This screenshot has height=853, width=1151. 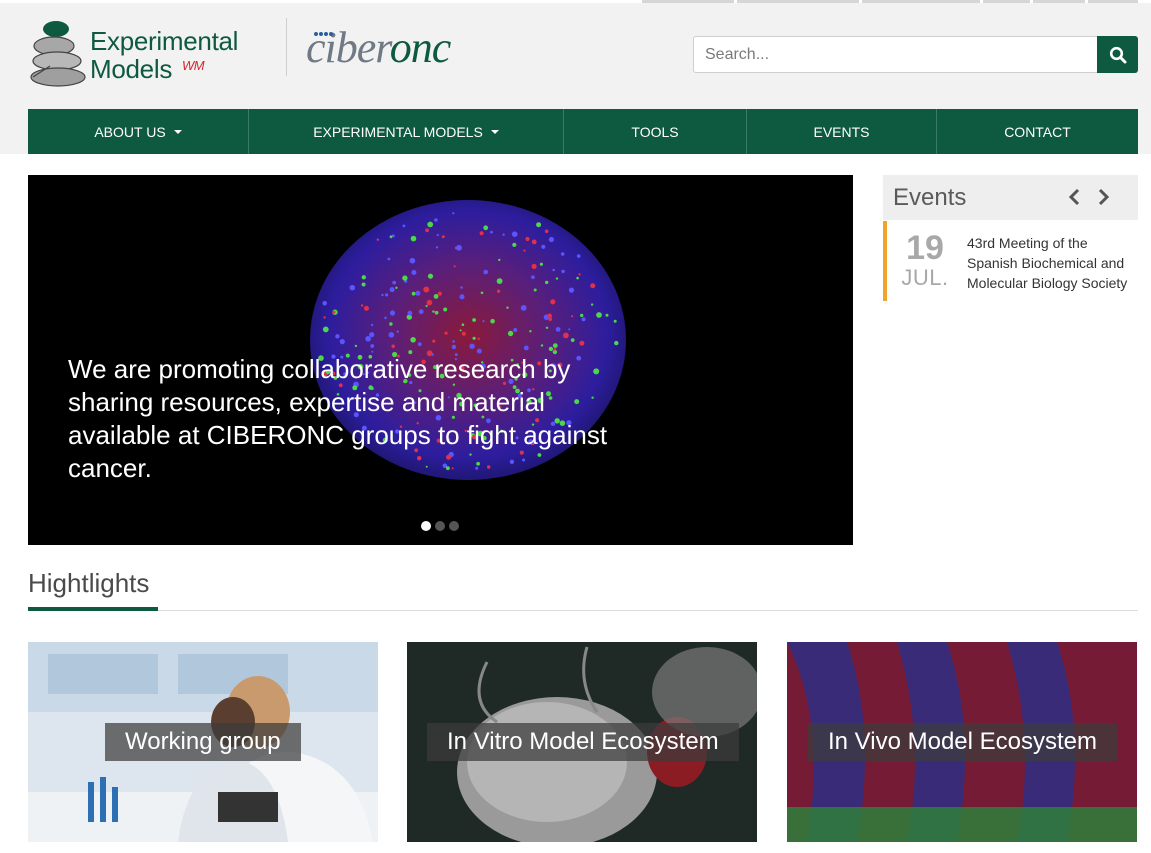 I want to click on search-icon, so click(x=1117, y=54).